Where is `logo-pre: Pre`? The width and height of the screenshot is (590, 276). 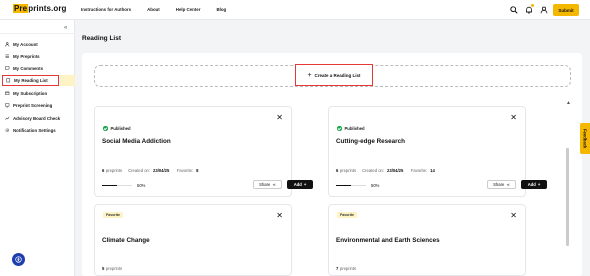
logo-pre: Pre is located at coordinates (21, 8).